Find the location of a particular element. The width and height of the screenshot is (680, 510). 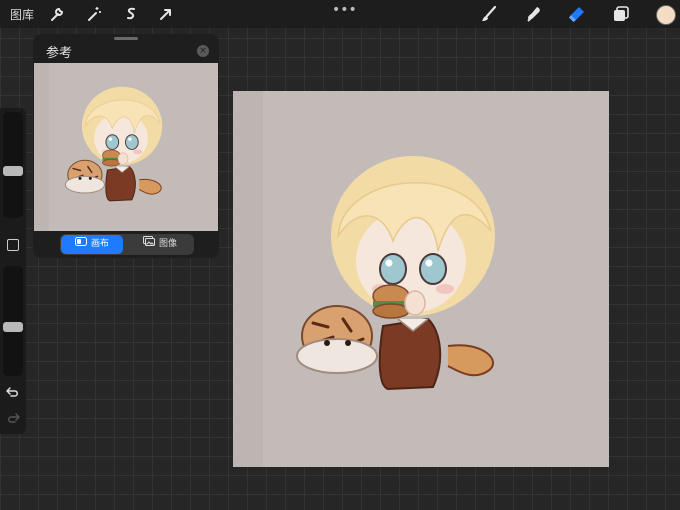

tab-image: 图像 is located at coordinates (160, 244).